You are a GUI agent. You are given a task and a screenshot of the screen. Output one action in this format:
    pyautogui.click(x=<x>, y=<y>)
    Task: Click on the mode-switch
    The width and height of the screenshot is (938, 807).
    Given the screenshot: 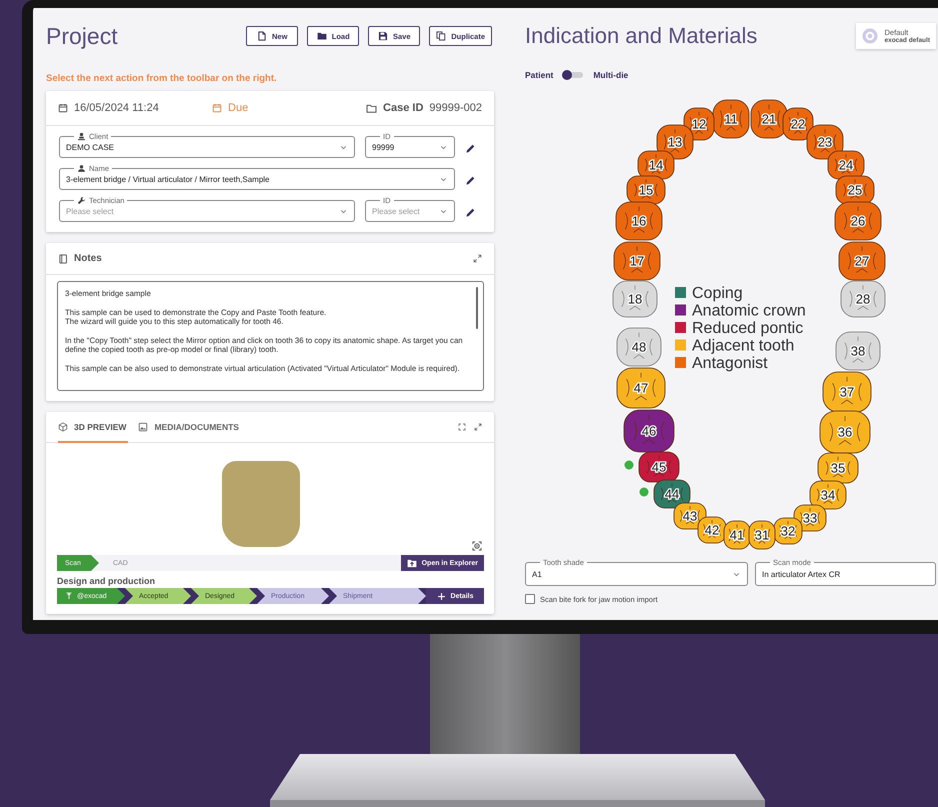 What is the action you would take?
    pyautogui.click(x=573, y=75)
    